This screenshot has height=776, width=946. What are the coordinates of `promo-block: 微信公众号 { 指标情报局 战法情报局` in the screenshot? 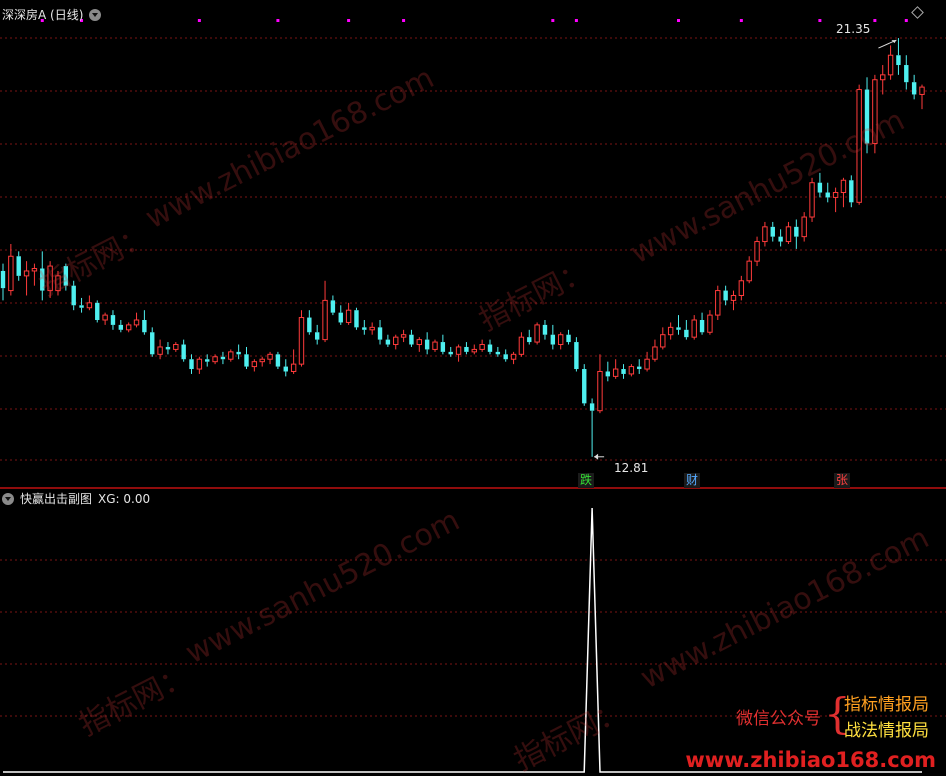 It's located at (836, 718).